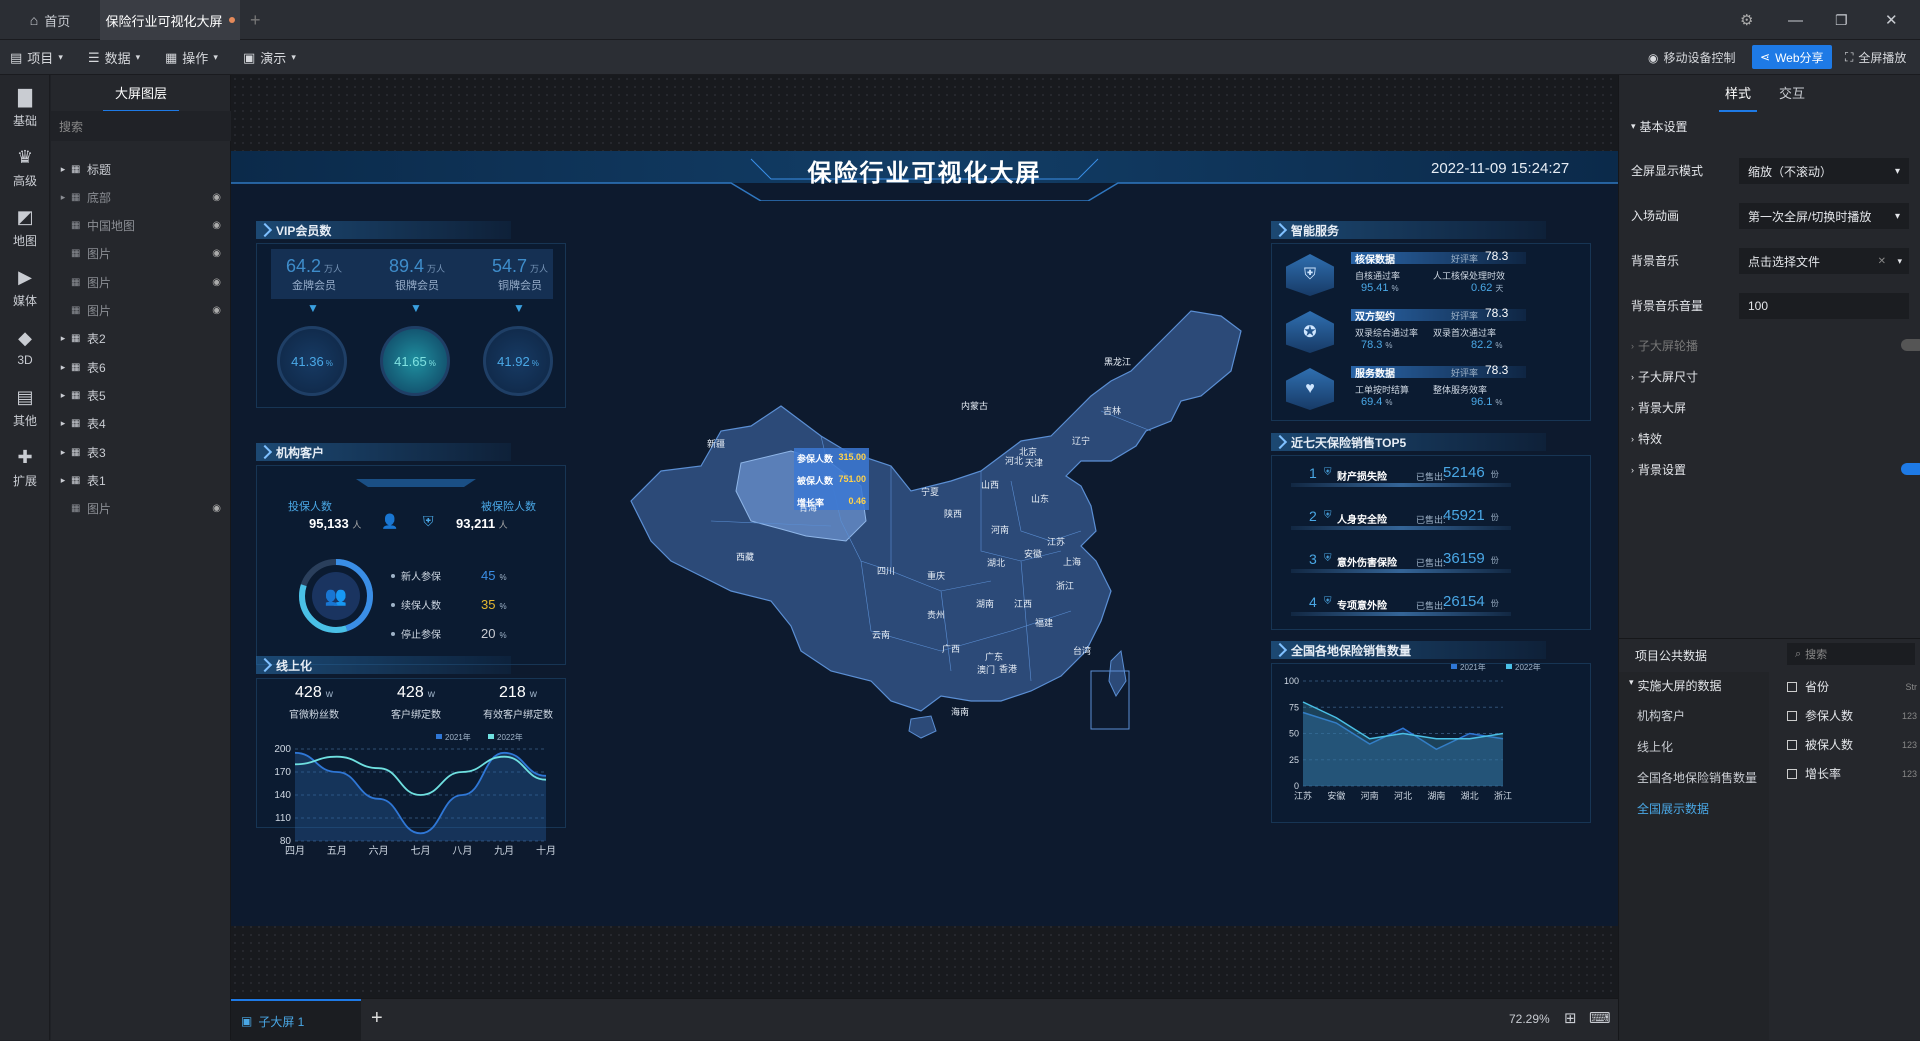 Image resolution: width=1920 pixels, height=1041 pixels. I want to click on layer-item: ▸ ▦ 表4, so click(141, 424).